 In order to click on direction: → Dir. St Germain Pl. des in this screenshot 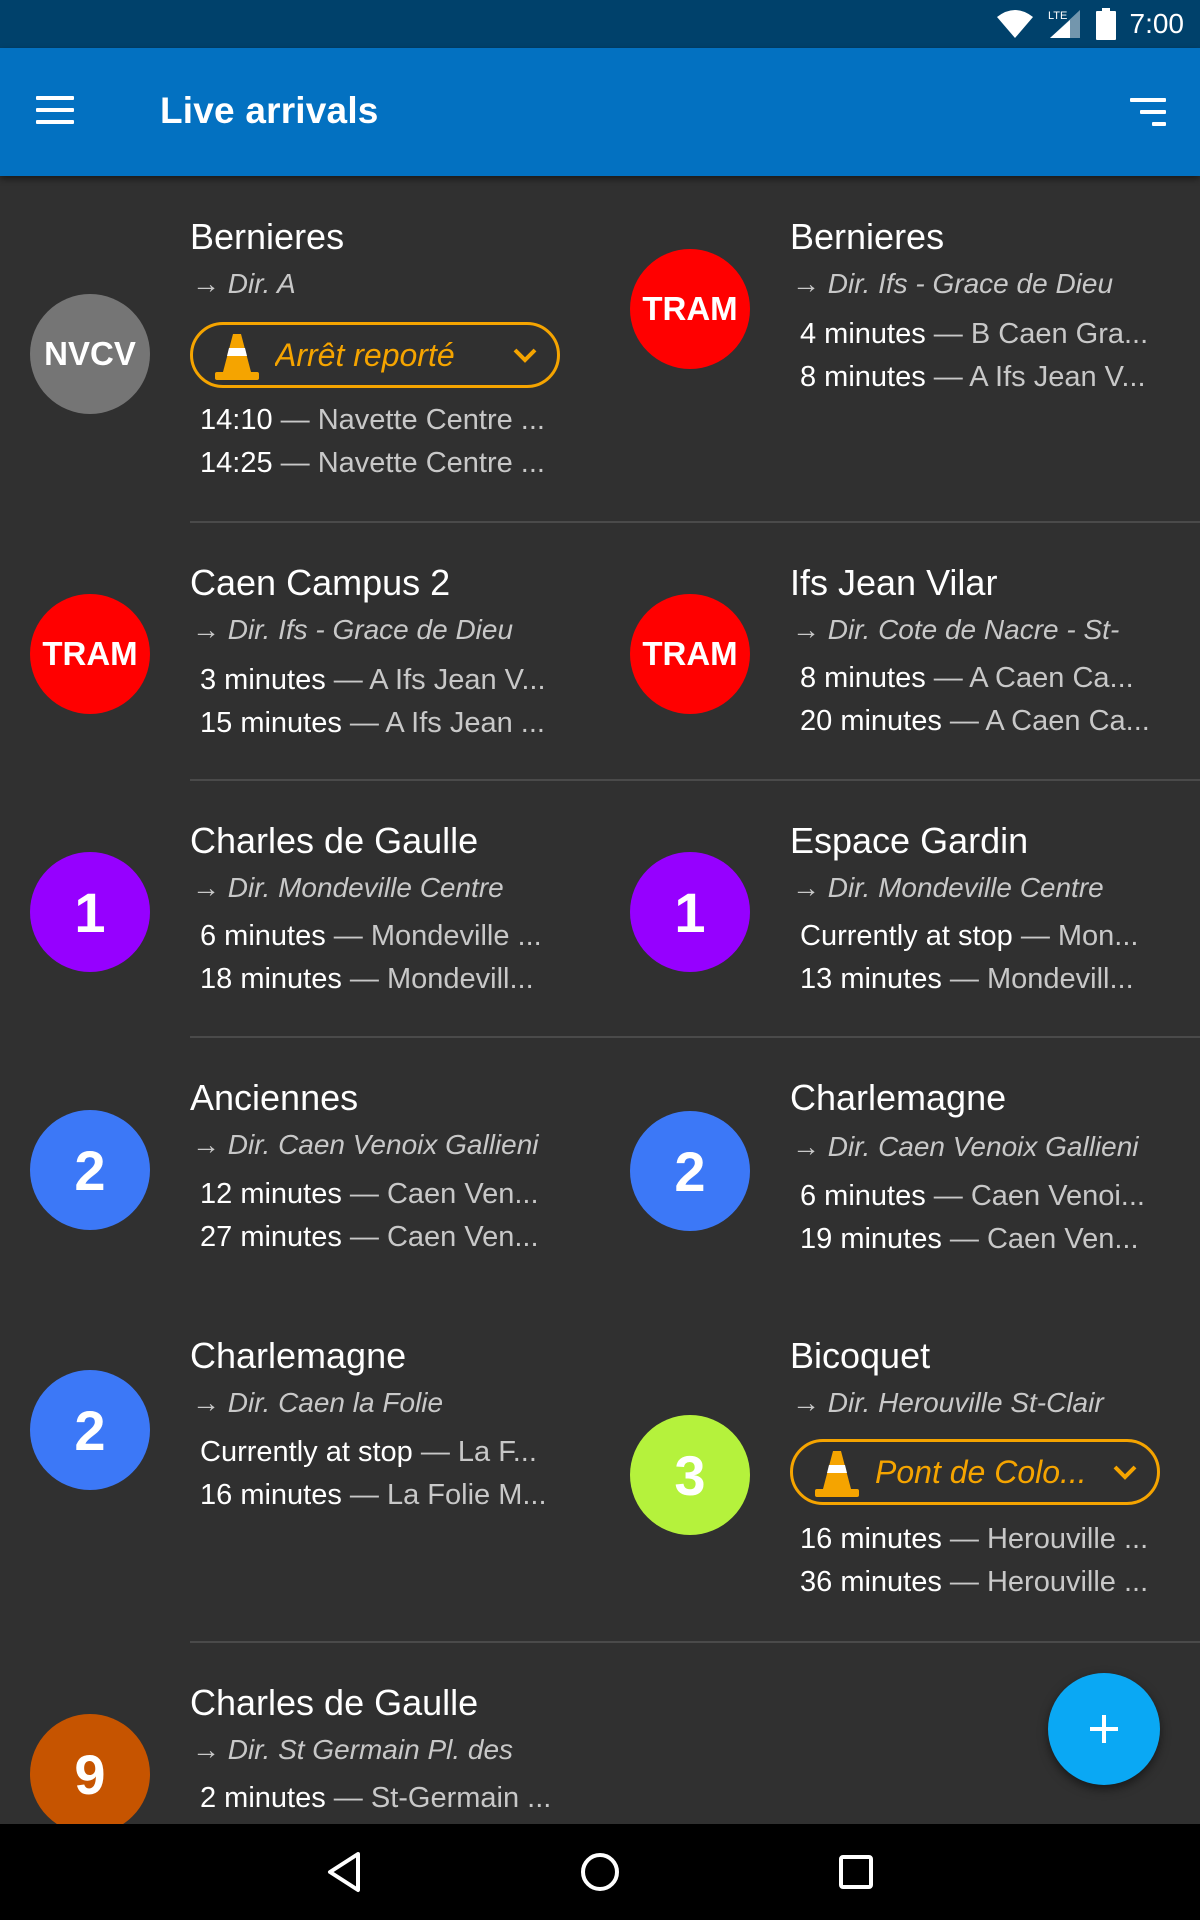, I will do `click(353, 1749)`.